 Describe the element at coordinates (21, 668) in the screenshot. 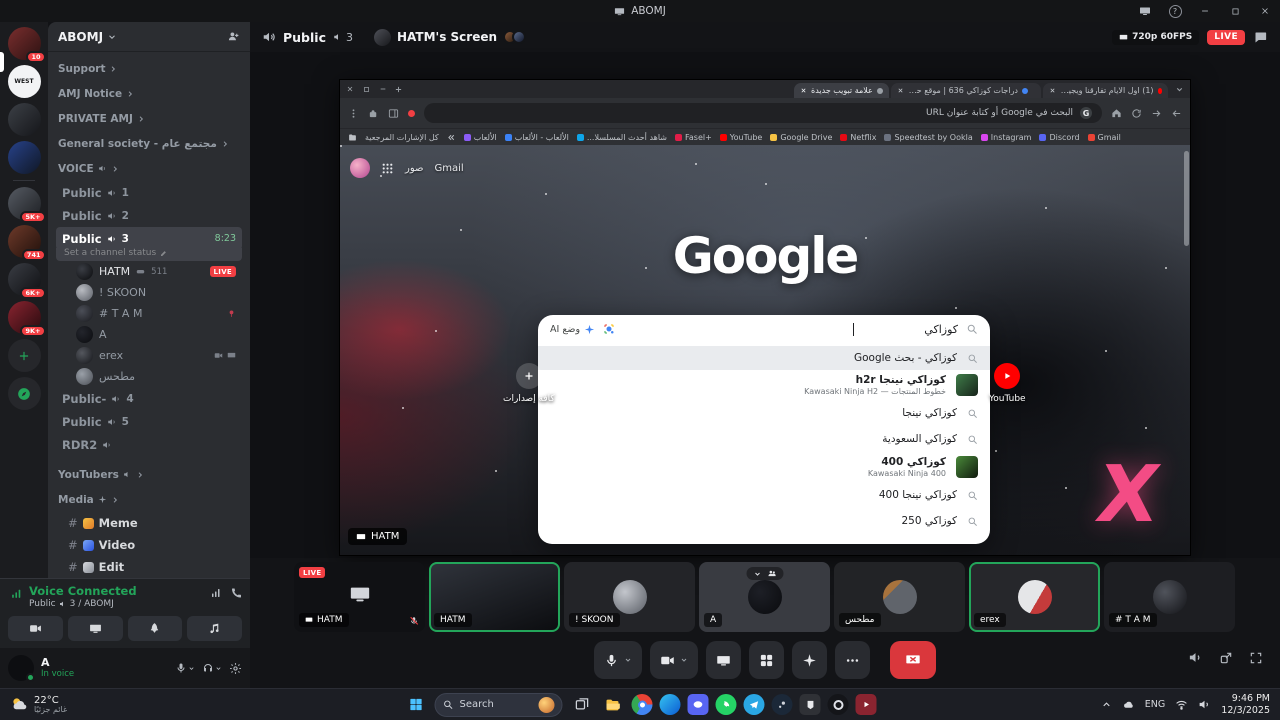

I see `user-avatar` at that location.